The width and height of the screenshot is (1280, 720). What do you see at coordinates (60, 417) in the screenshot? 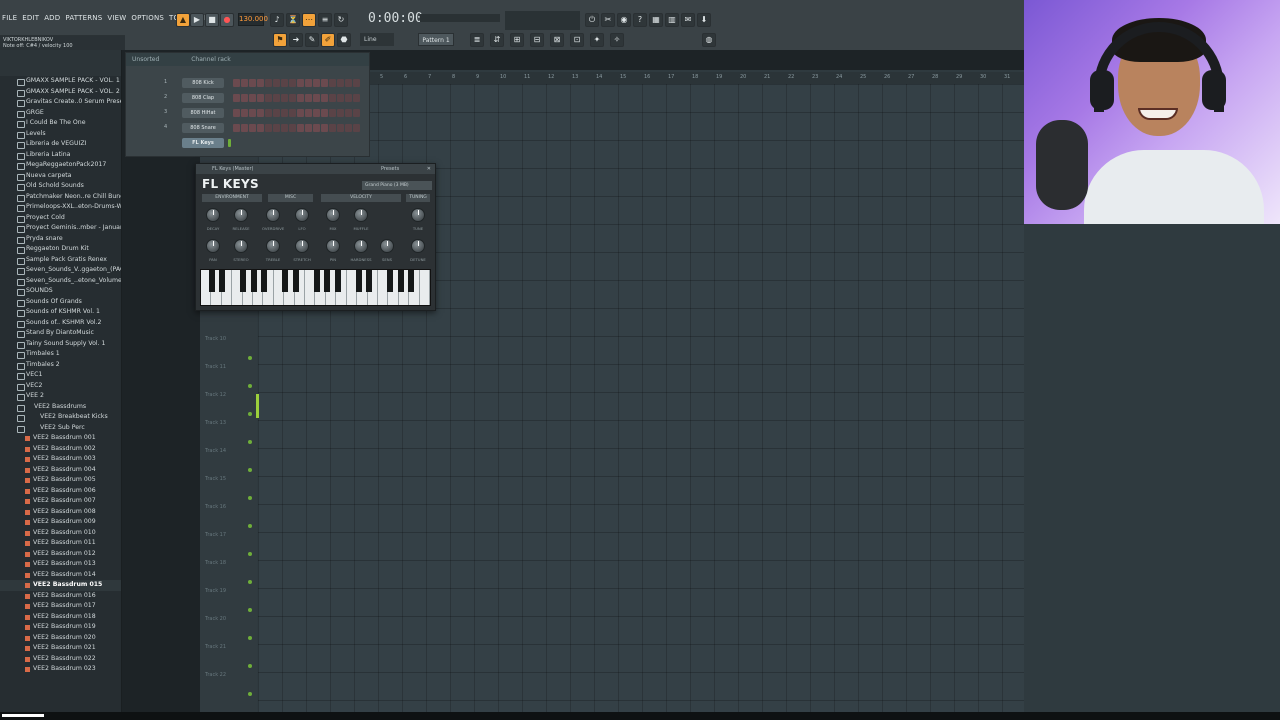
I see `browser-folder-item: VEE2 Breakbeat Kicks` at bounding box center [60, 417].